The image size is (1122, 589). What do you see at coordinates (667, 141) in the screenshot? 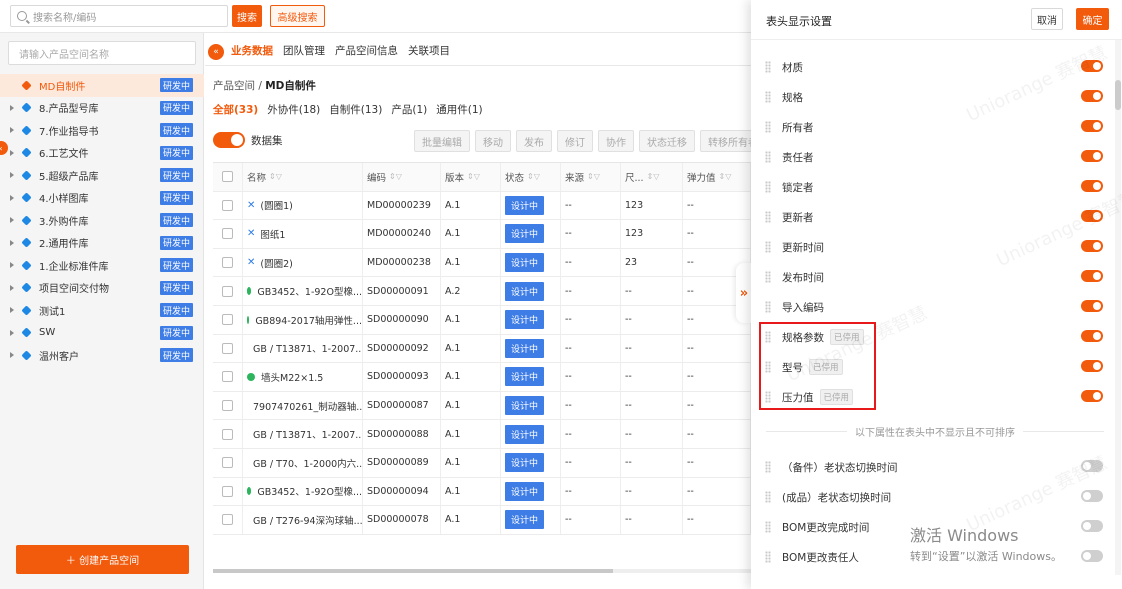
I see `toolbar-button: 状态迁移` at bounding box center [667, 141].